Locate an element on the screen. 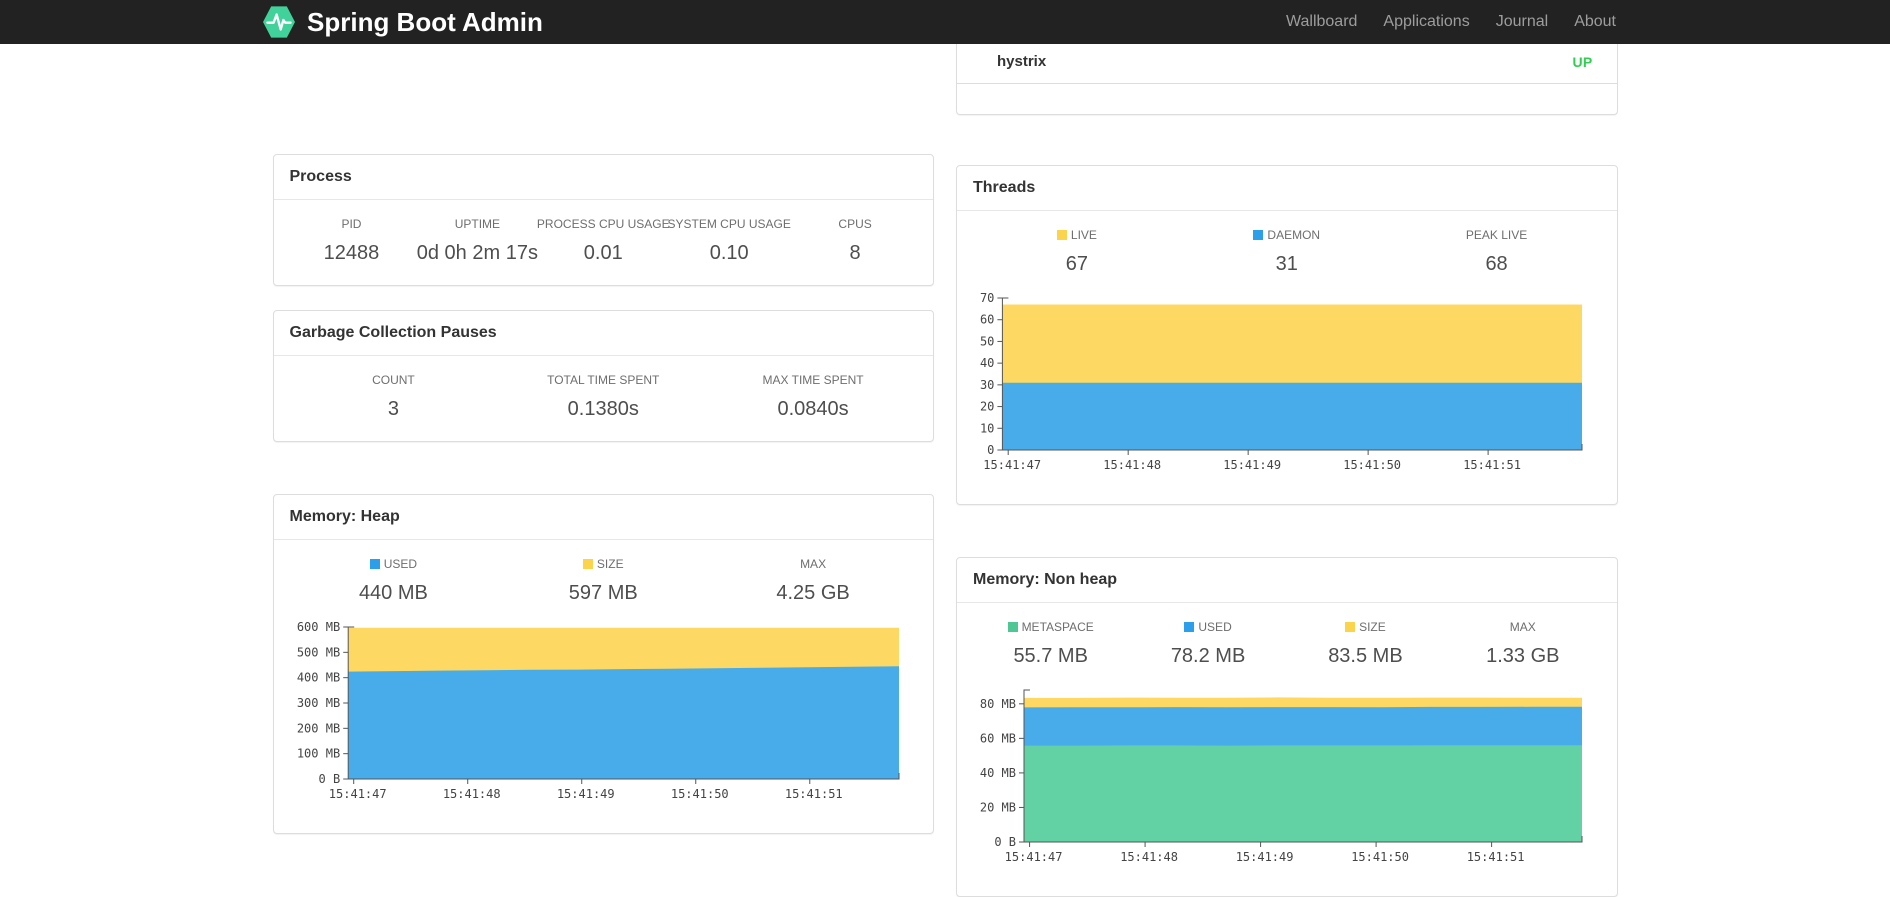 The image size is (1890, 897). metric-label: LIVE is located at coordinates (1077, 235).